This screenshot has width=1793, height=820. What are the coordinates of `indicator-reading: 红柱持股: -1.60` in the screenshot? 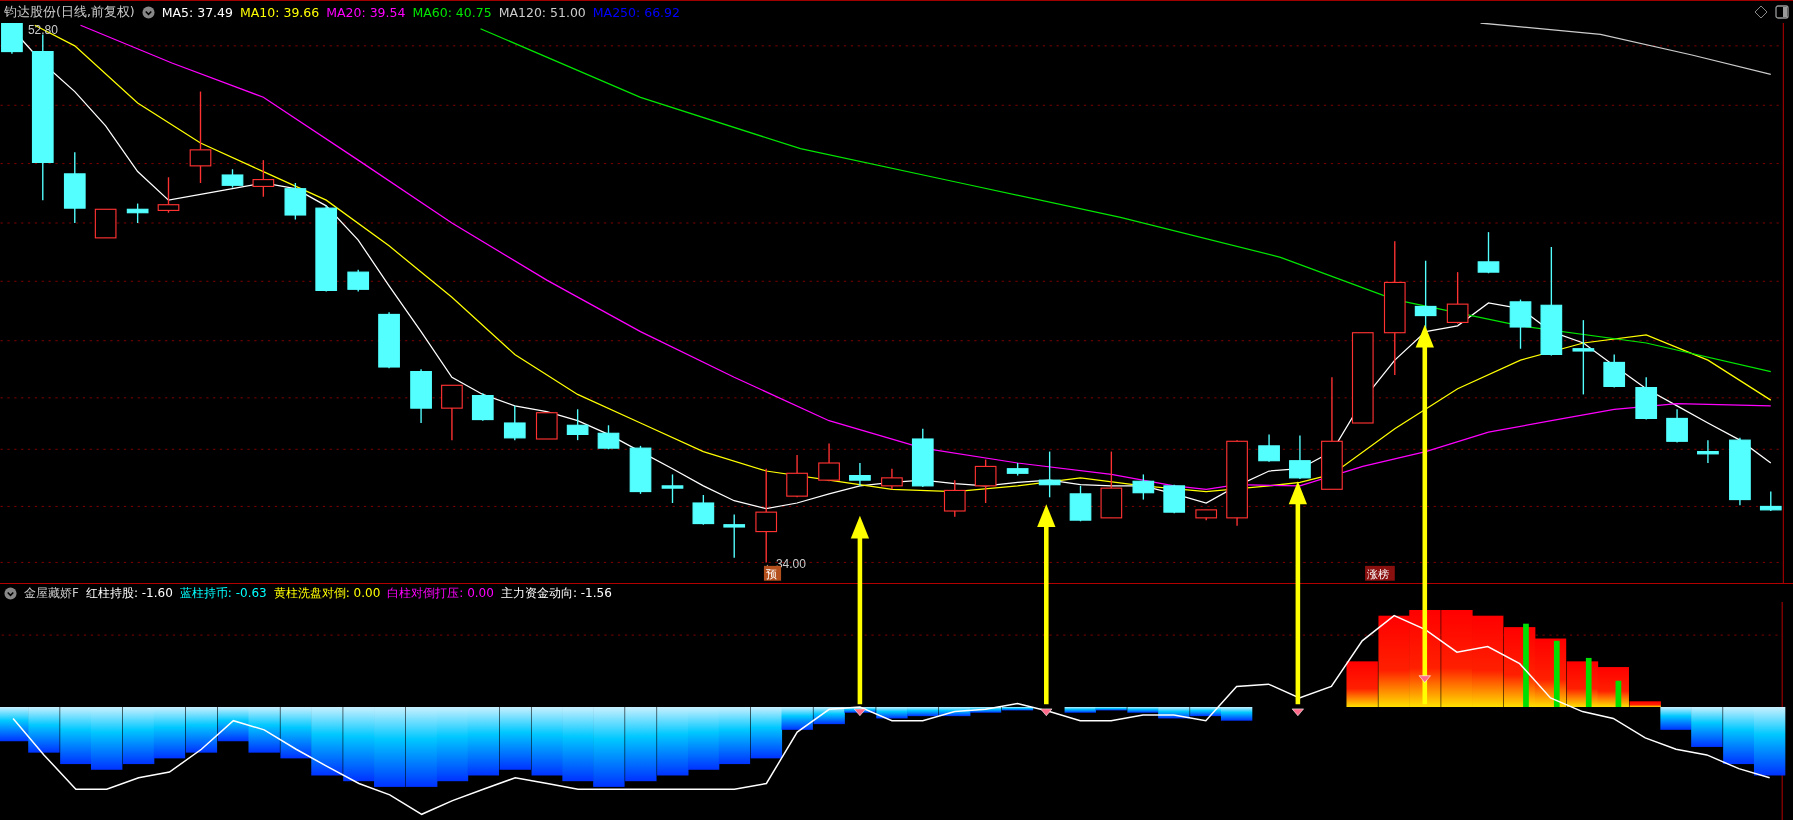 It's located at (129, 593).